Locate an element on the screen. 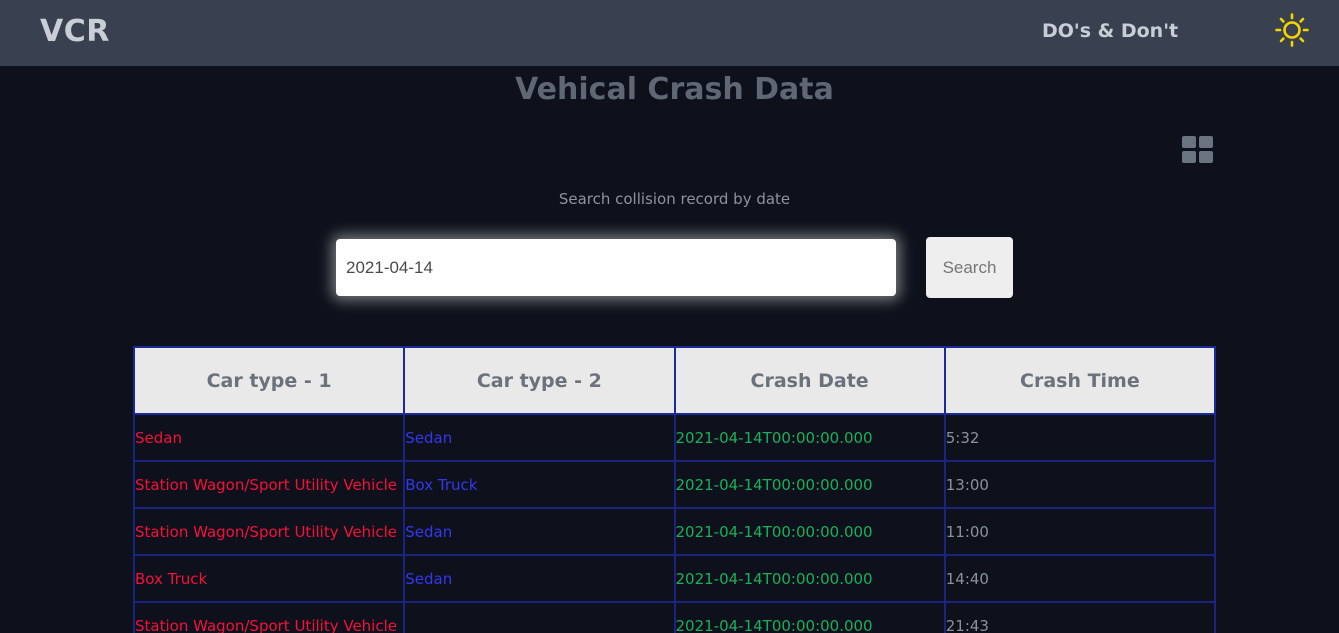 This screenshot has width=1339, height=633. column-header-crash-date: Crash Date is located at coordinates (809, 380).